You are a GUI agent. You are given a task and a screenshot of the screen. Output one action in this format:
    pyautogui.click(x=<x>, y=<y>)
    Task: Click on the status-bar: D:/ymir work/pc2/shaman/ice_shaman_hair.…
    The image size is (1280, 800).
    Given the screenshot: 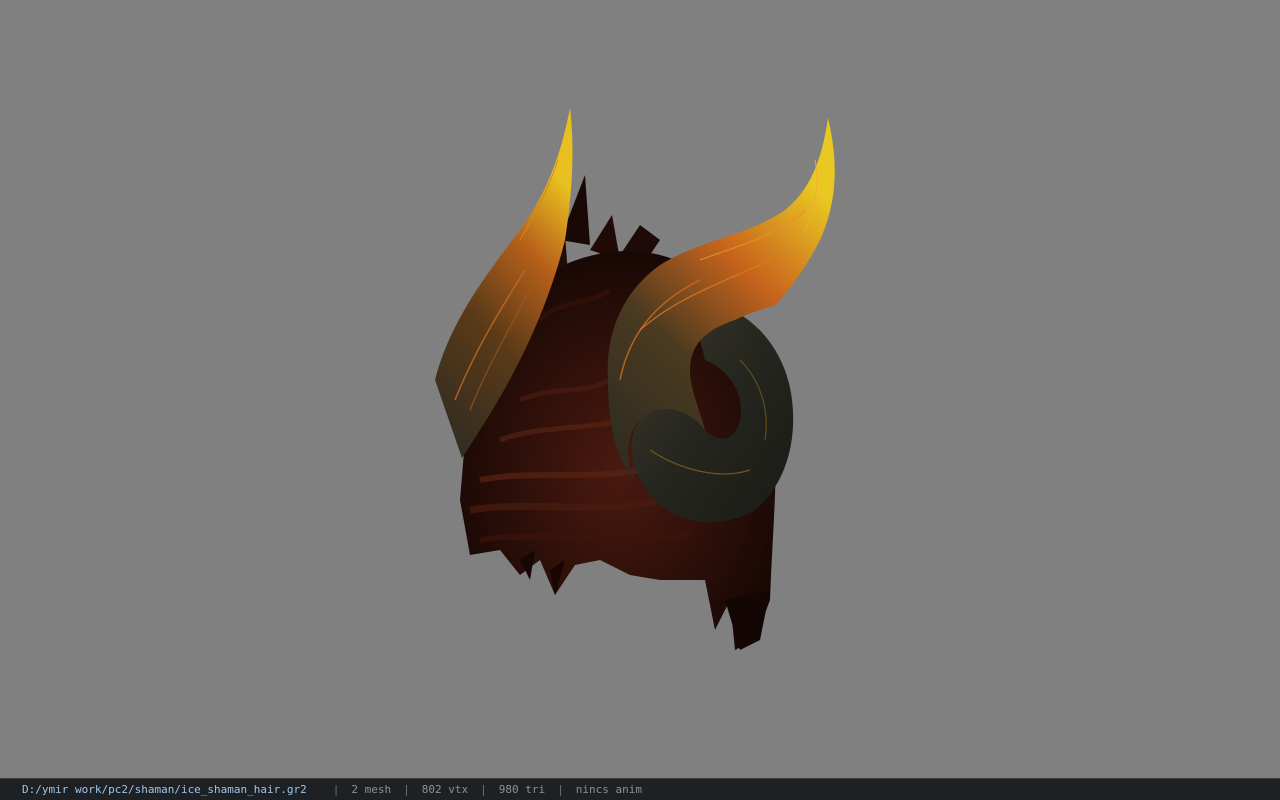 What is the action you would take?
    pyautogui.click(x=640, y=789)
    